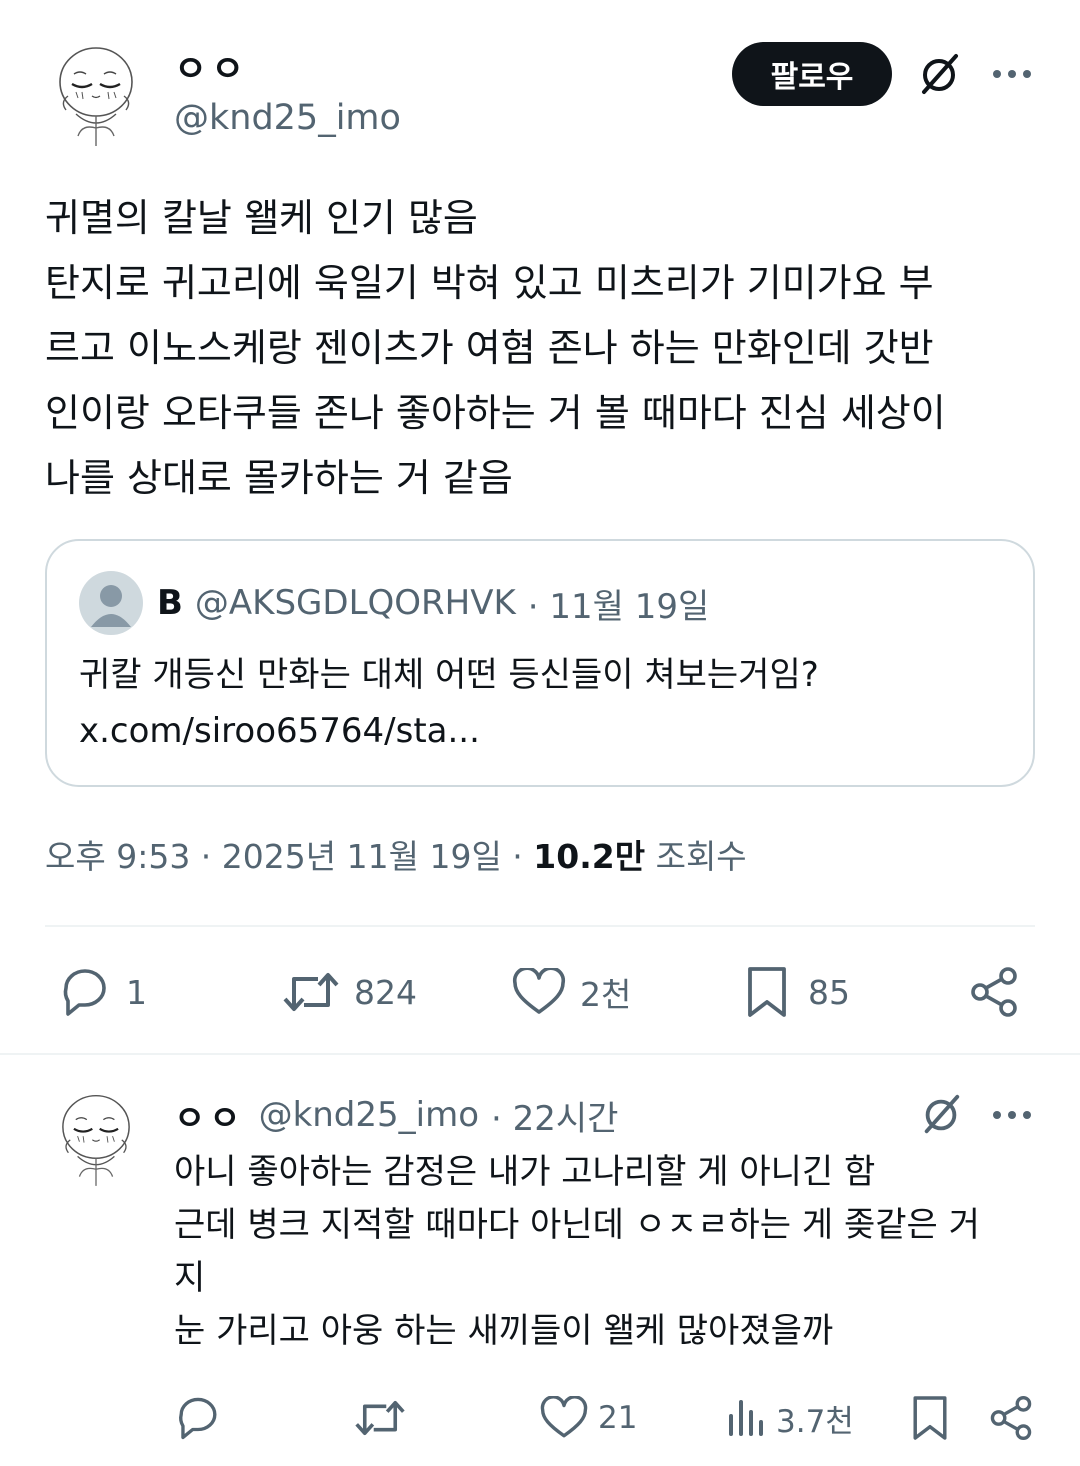 The width and height of the screenshot is (1080, 1466). I want to click on share-button, so click(994, 992).